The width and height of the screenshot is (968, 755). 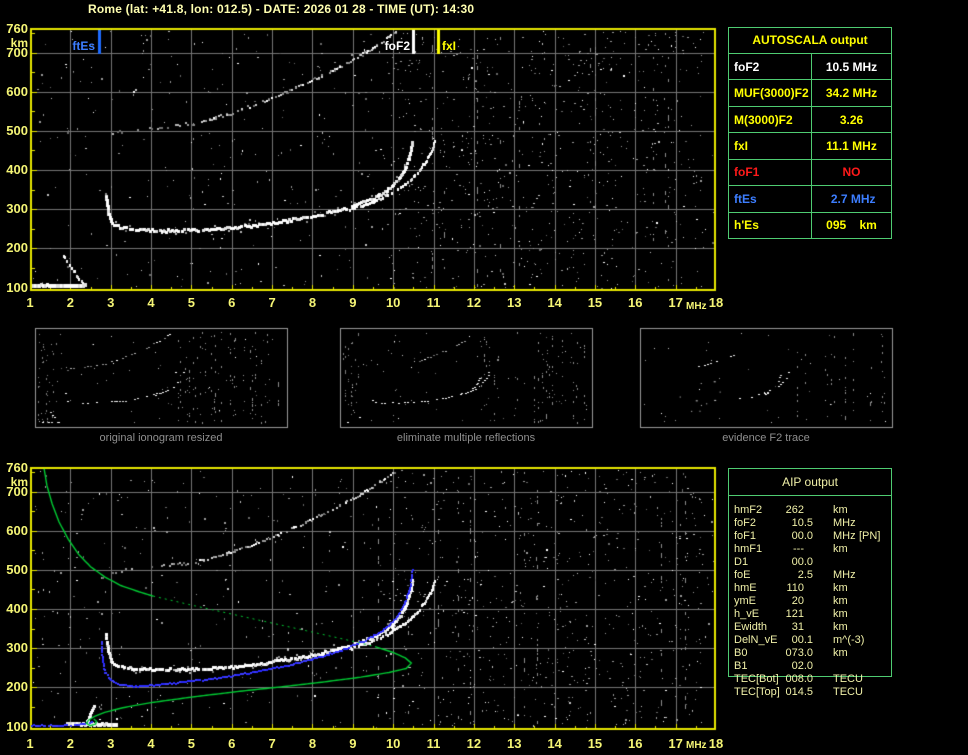 I want to click on aip-row-value: 10.5, so click(x=802, y=523).